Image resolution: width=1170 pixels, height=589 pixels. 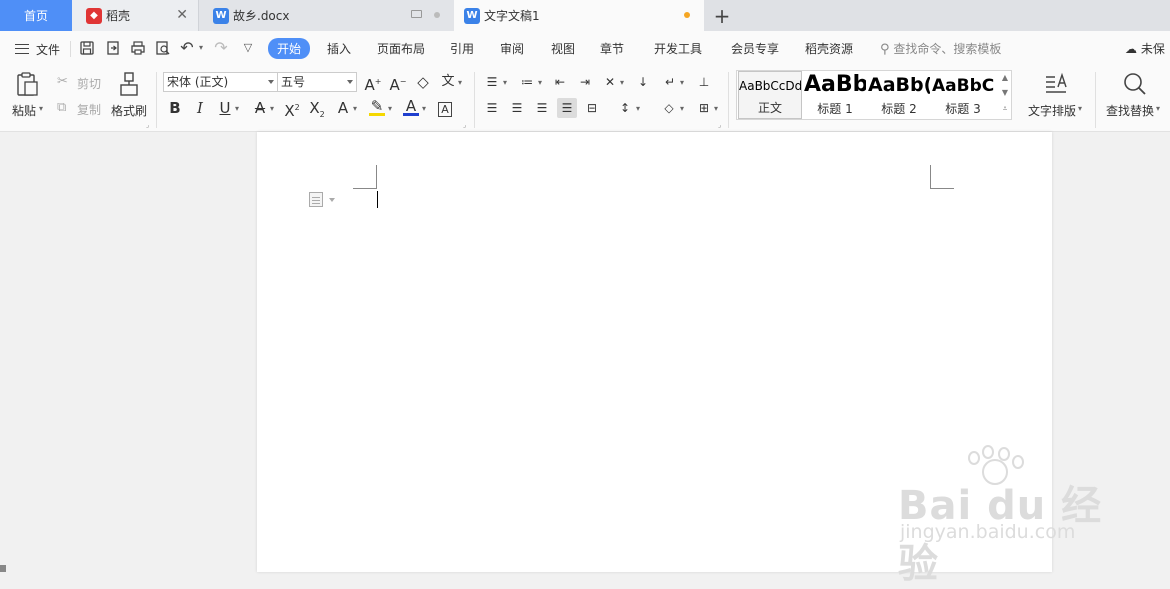 I want to click on tab-start: 开始, so click(x=289, y=48).